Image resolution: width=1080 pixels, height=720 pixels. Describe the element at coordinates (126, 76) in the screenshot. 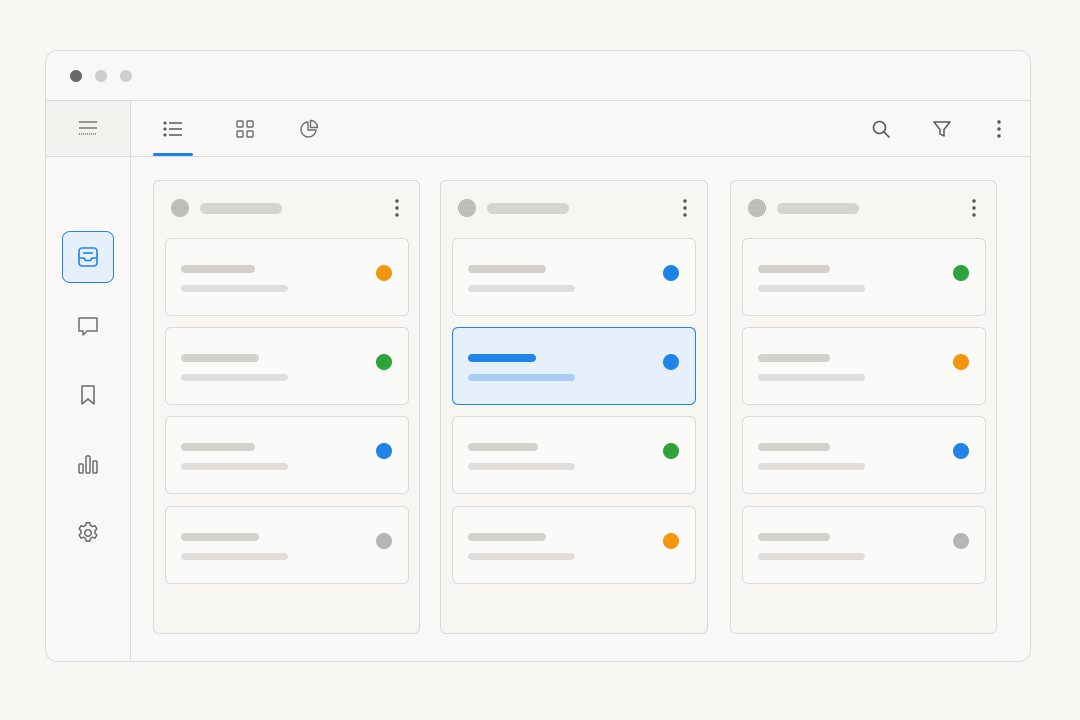

I see `window-maximize-button` at that location.